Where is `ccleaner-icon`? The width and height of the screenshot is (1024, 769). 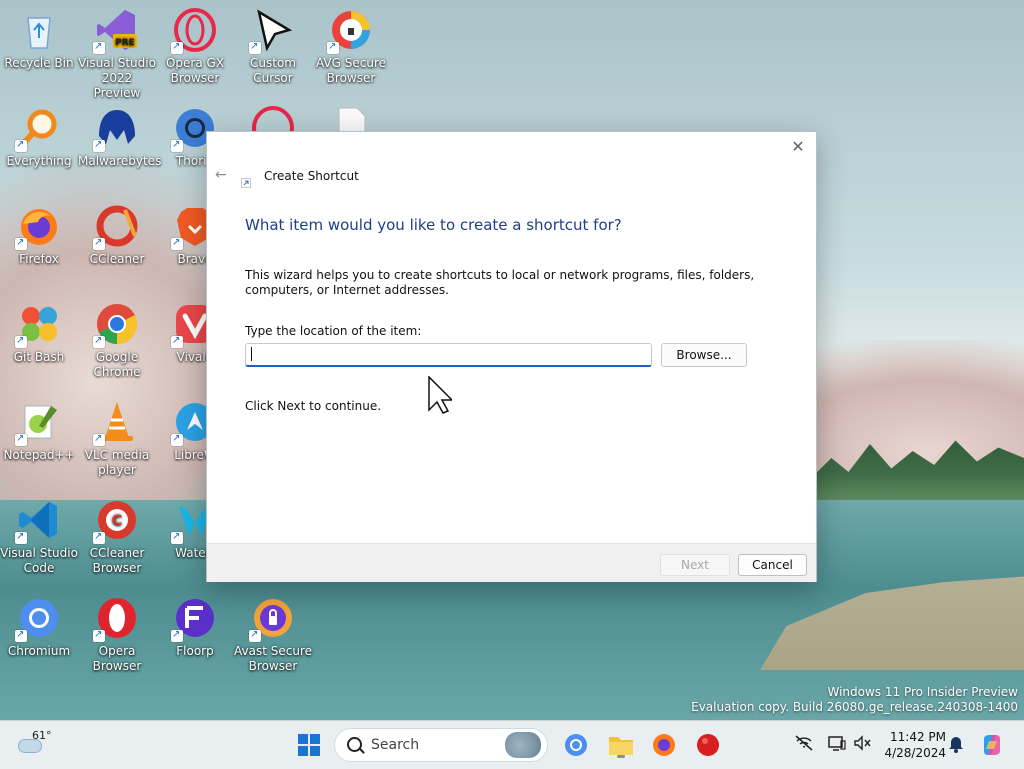
ccleaner-icon is located at coordinates (116, 227).